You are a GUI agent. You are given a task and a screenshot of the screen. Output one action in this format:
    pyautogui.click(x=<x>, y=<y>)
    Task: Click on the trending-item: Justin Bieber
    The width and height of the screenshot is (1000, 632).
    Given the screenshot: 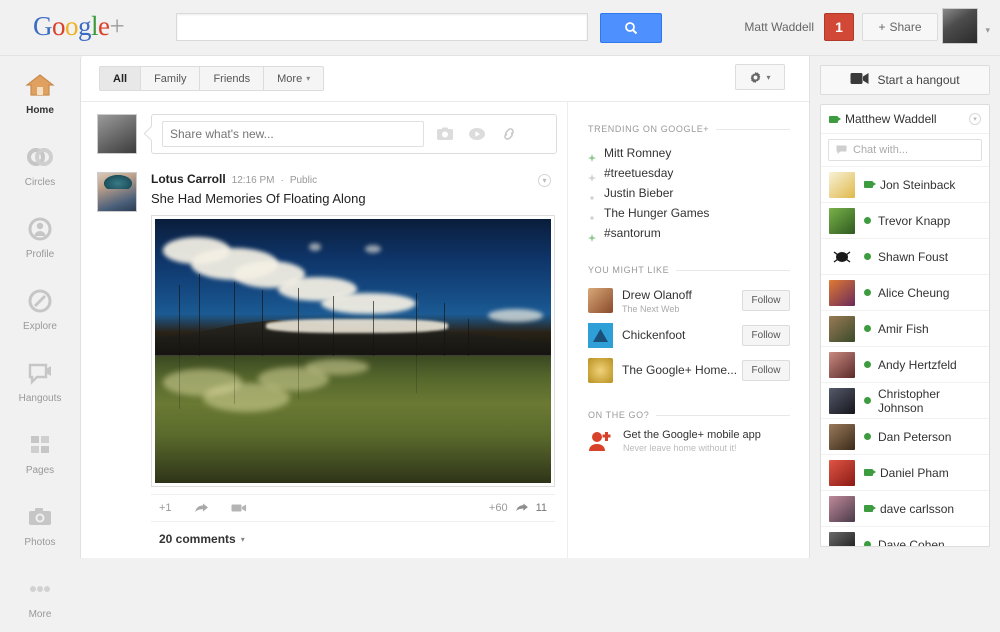 What is the action you would take?
    pyautogui.click(x=689, y=193)
    